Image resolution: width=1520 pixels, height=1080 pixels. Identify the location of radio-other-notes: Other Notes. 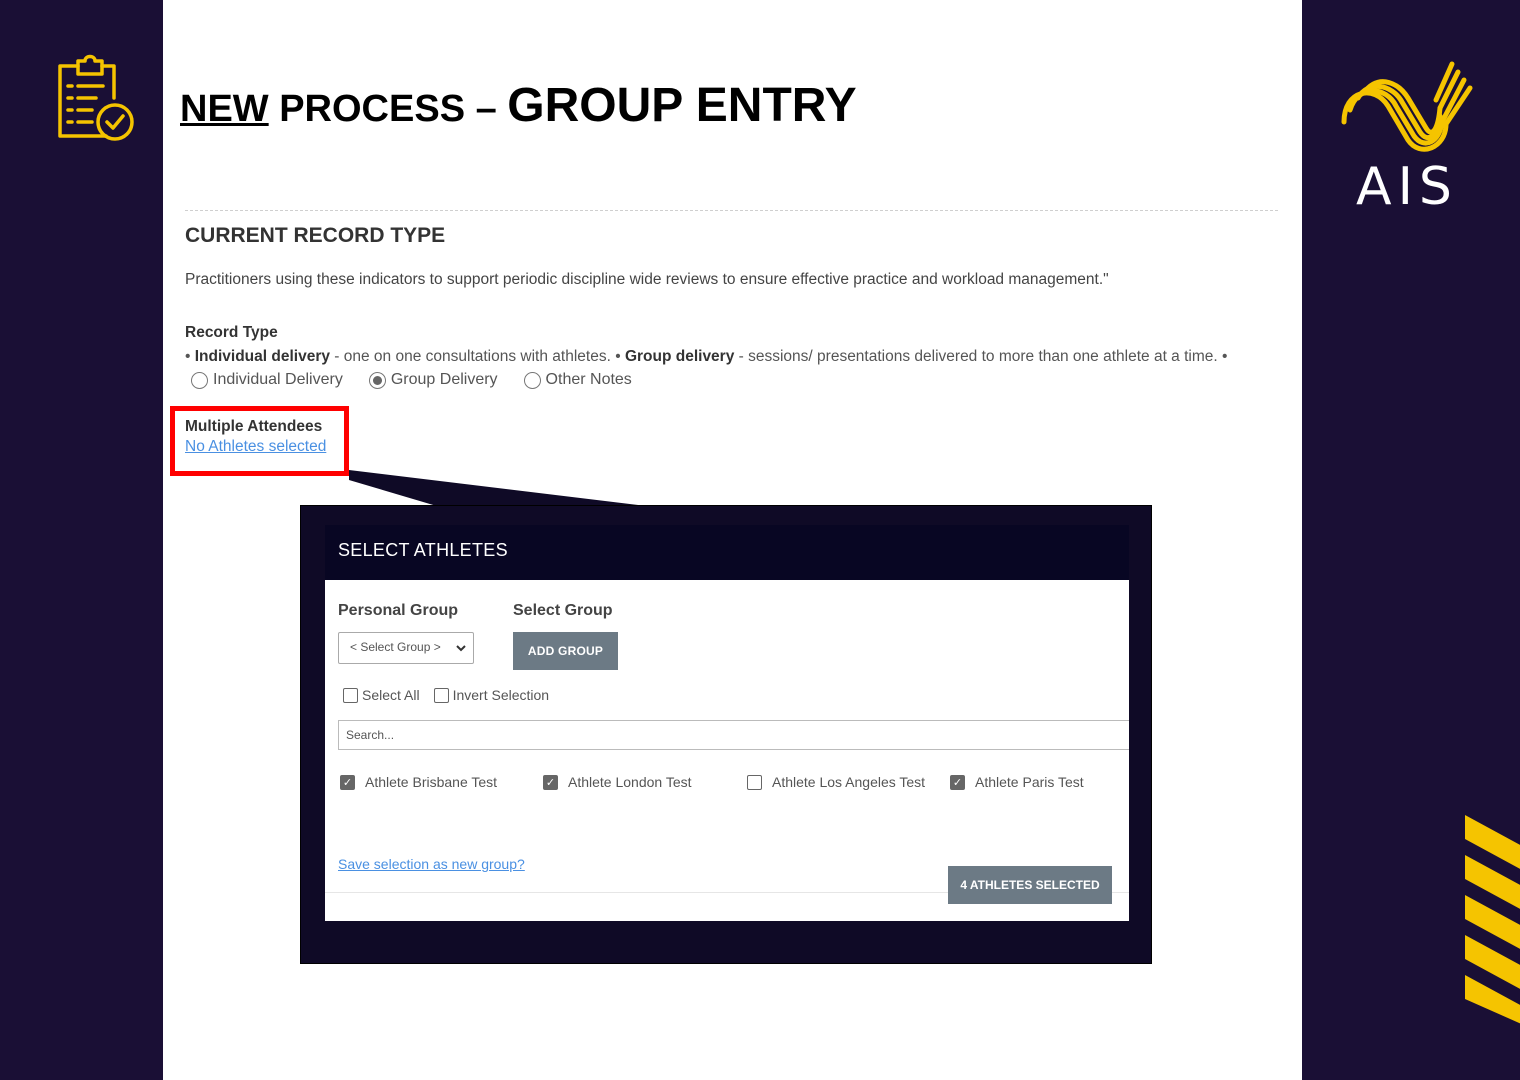
(577, 380).